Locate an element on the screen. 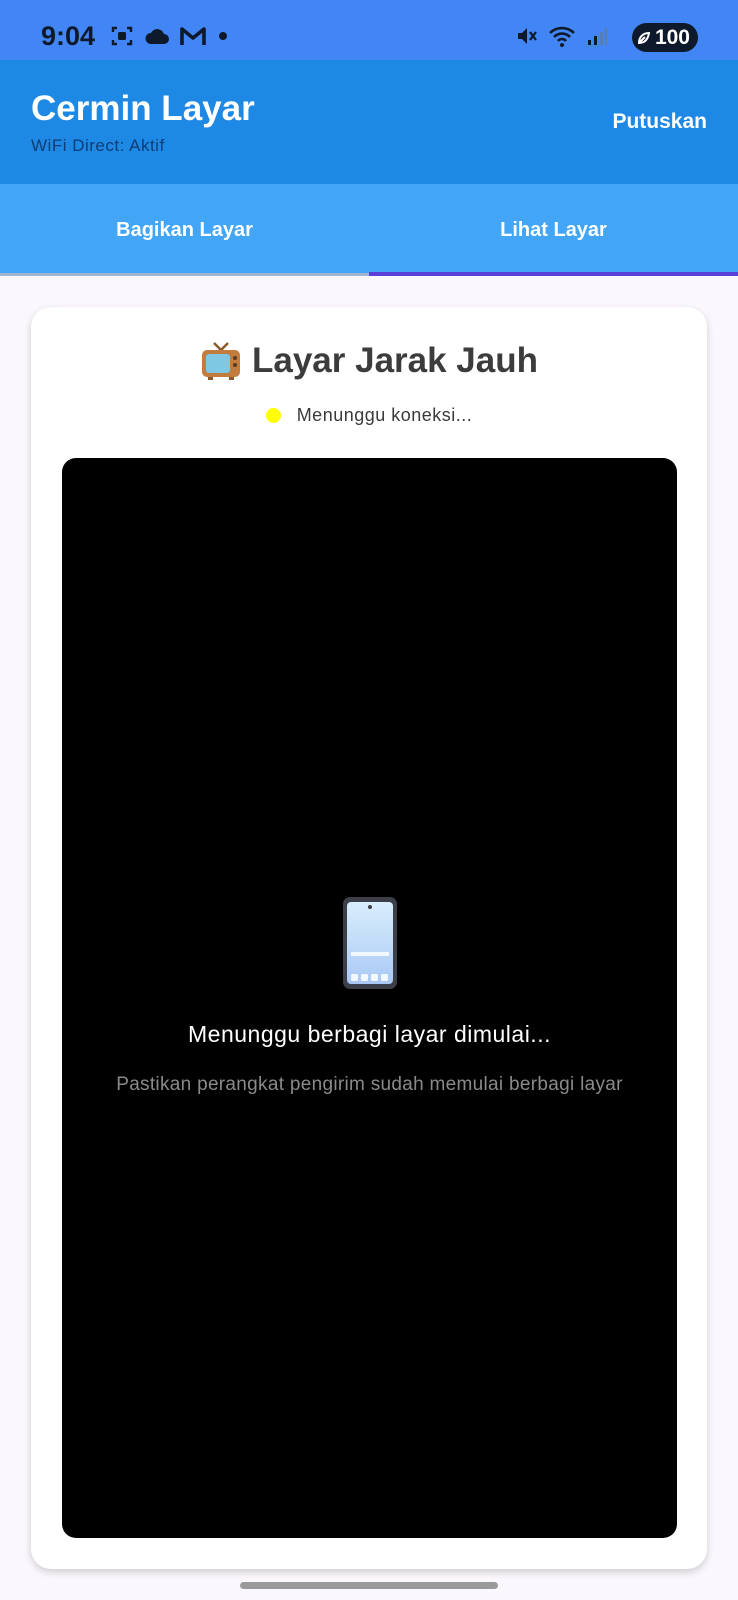 Image resolution: width=738 pixels, height=1600 pixels. battery-level: 100 is located at coordinates (672, 37).